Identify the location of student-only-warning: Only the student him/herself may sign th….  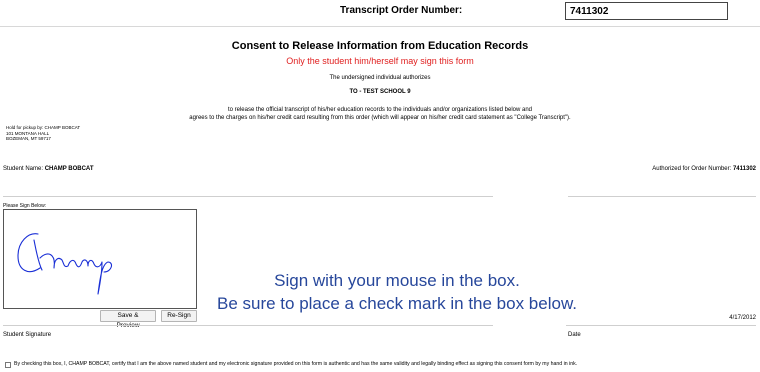
(380, 61).